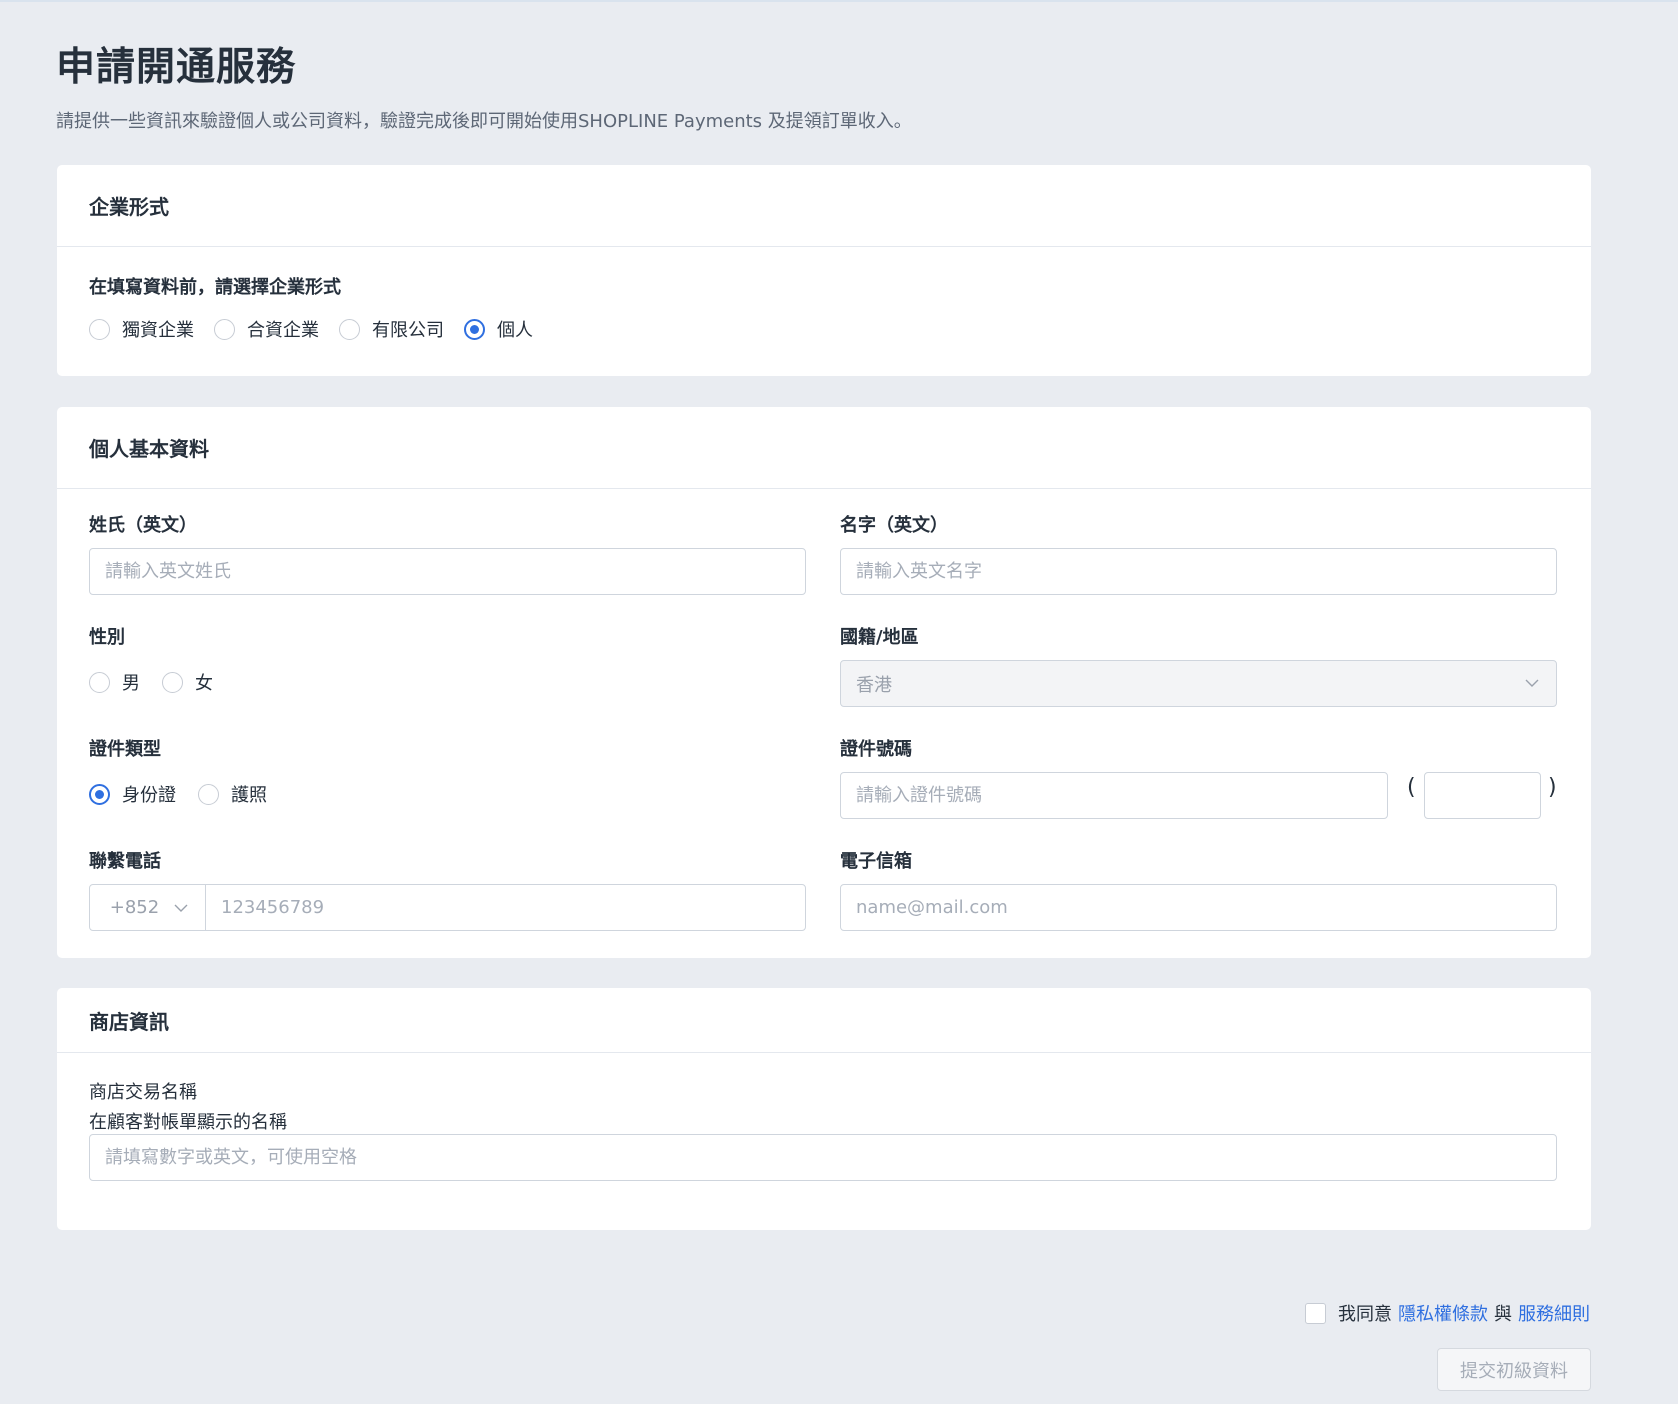 The height and width of the screenshot is (1404, 1678). I want to click on country-code-value: +852, so click(134, 907).